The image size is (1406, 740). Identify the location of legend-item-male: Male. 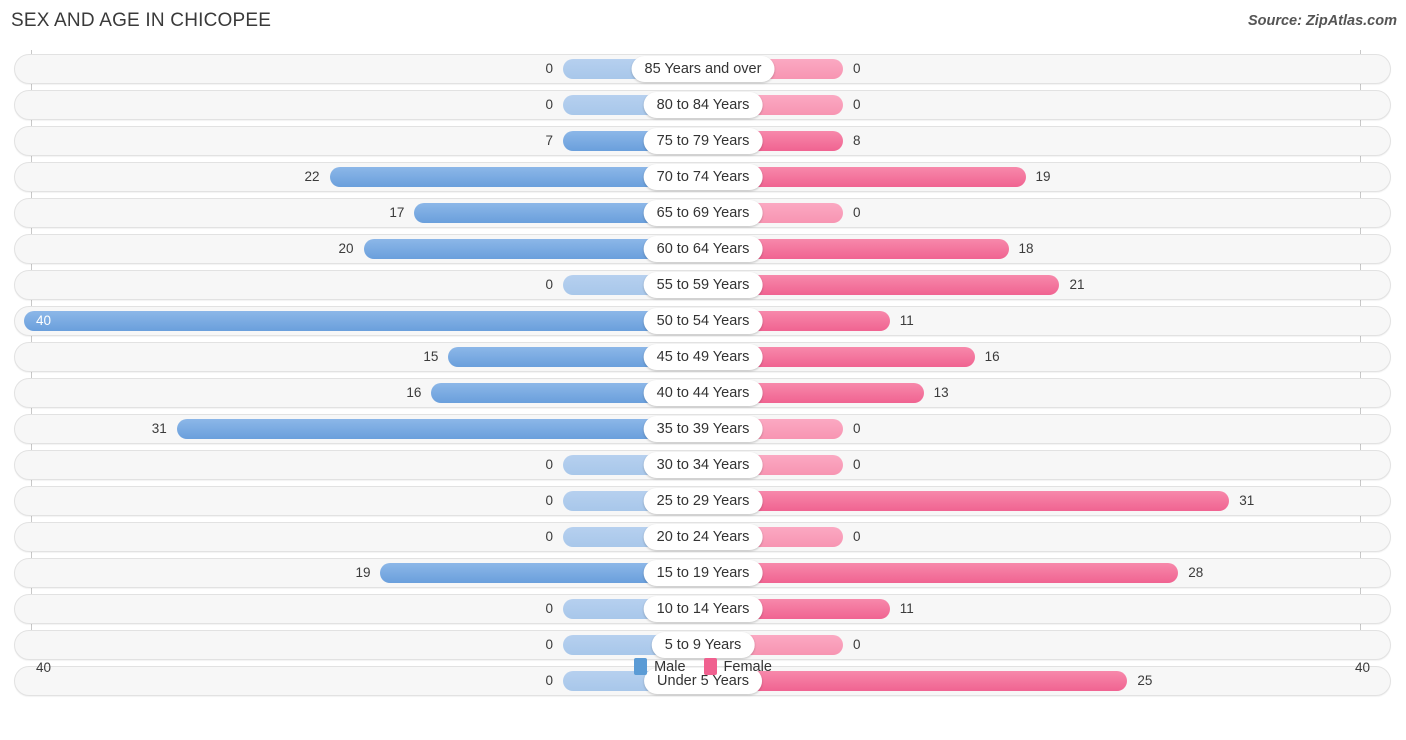
(660, 666).